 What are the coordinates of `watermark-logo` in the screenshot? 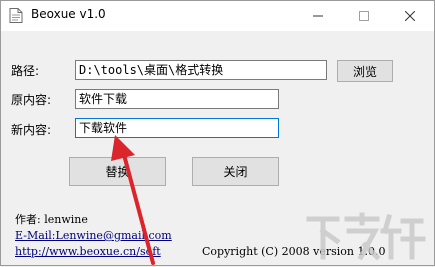 It's located at (366, 236).